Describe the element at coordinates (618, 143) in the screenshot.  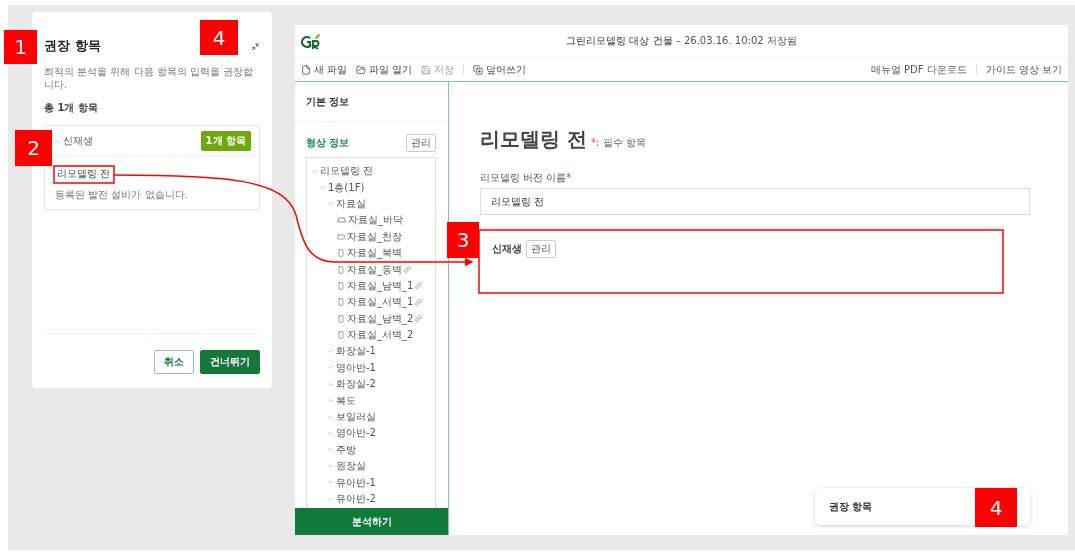
I see `required-note: *: 필수 항목` at that location.